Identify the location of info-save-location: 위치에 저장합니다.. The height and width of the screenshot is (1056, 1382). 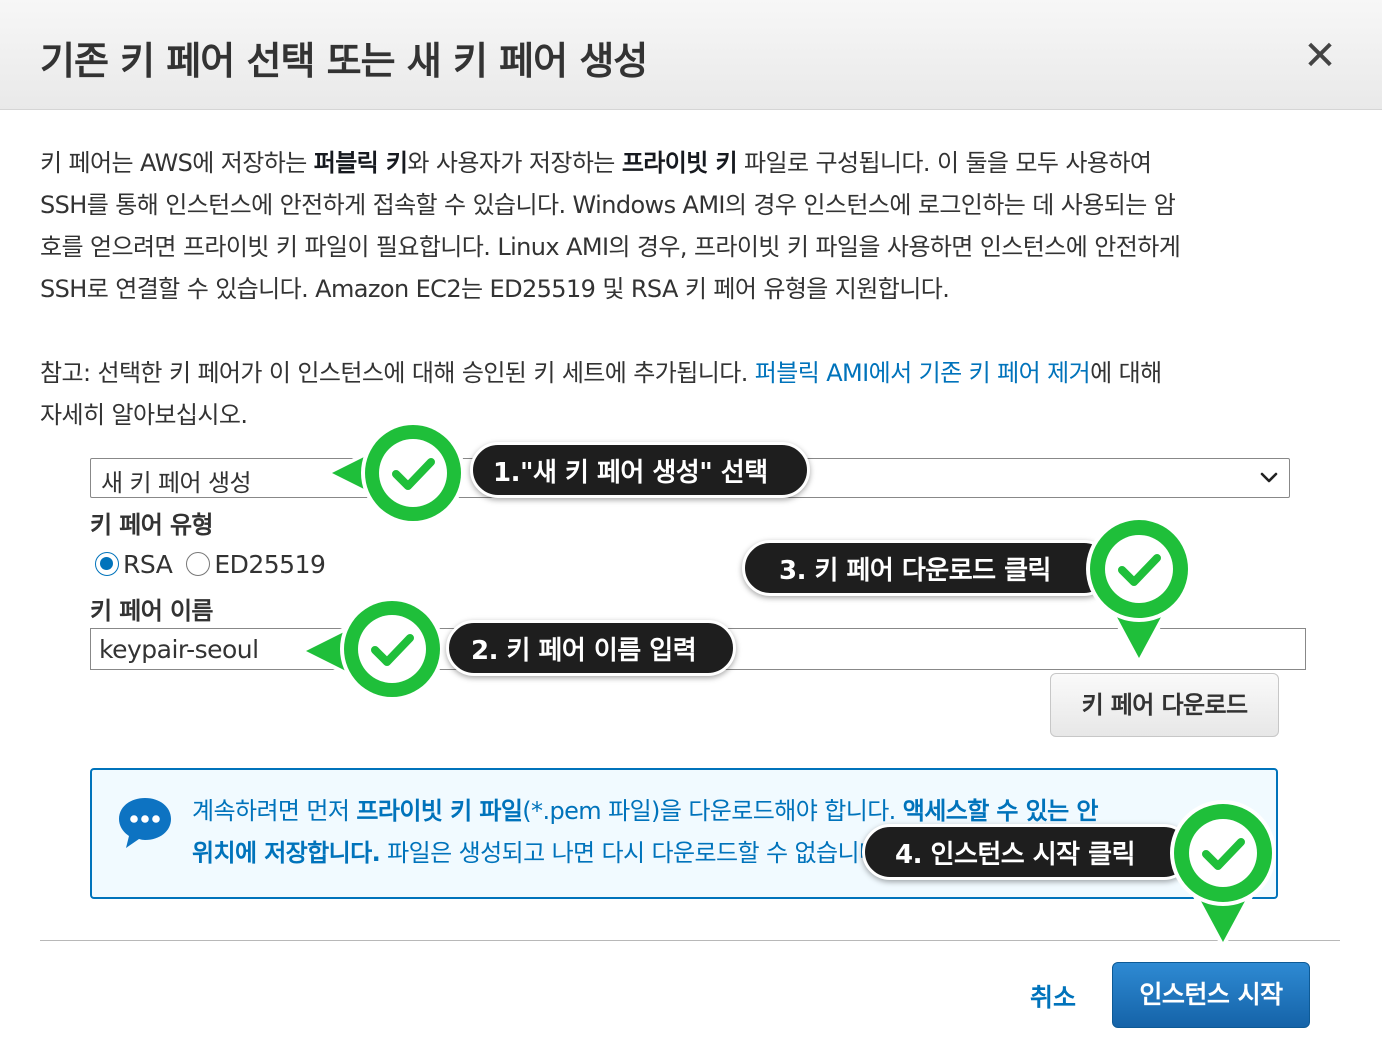
(286, 853).